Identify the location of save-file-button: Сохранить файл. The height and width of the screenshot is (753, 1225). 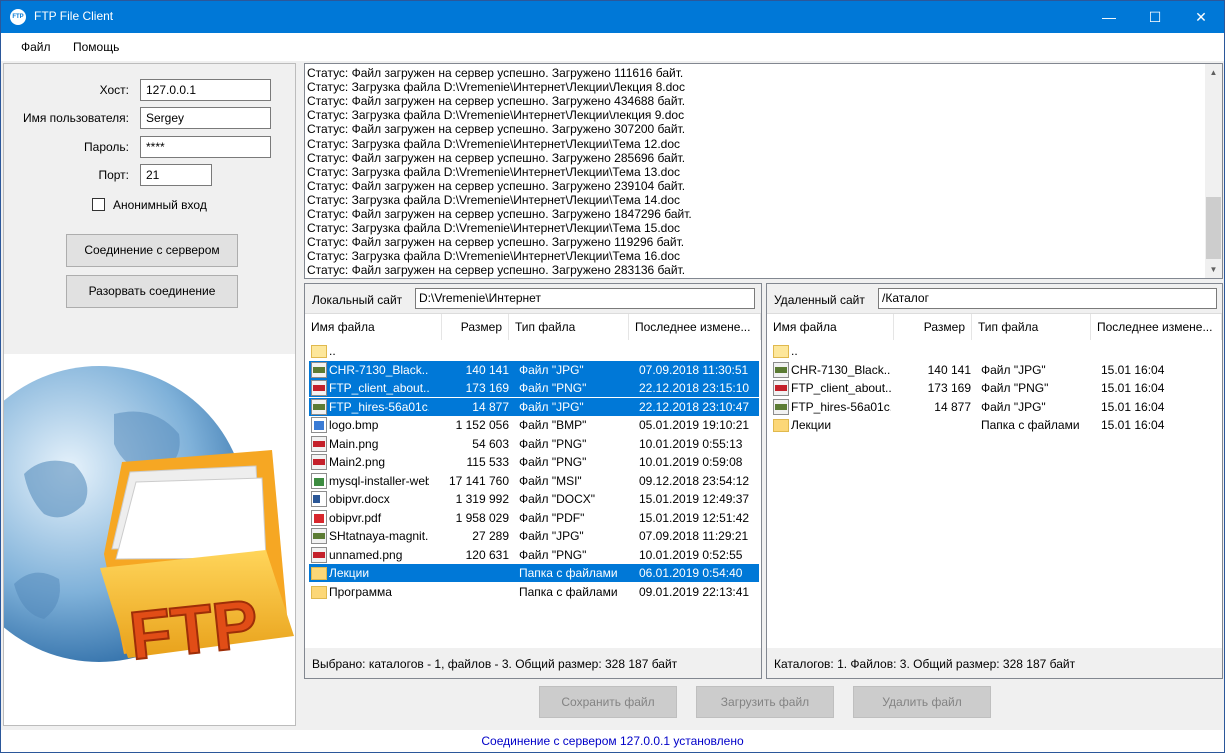
(608, 702).